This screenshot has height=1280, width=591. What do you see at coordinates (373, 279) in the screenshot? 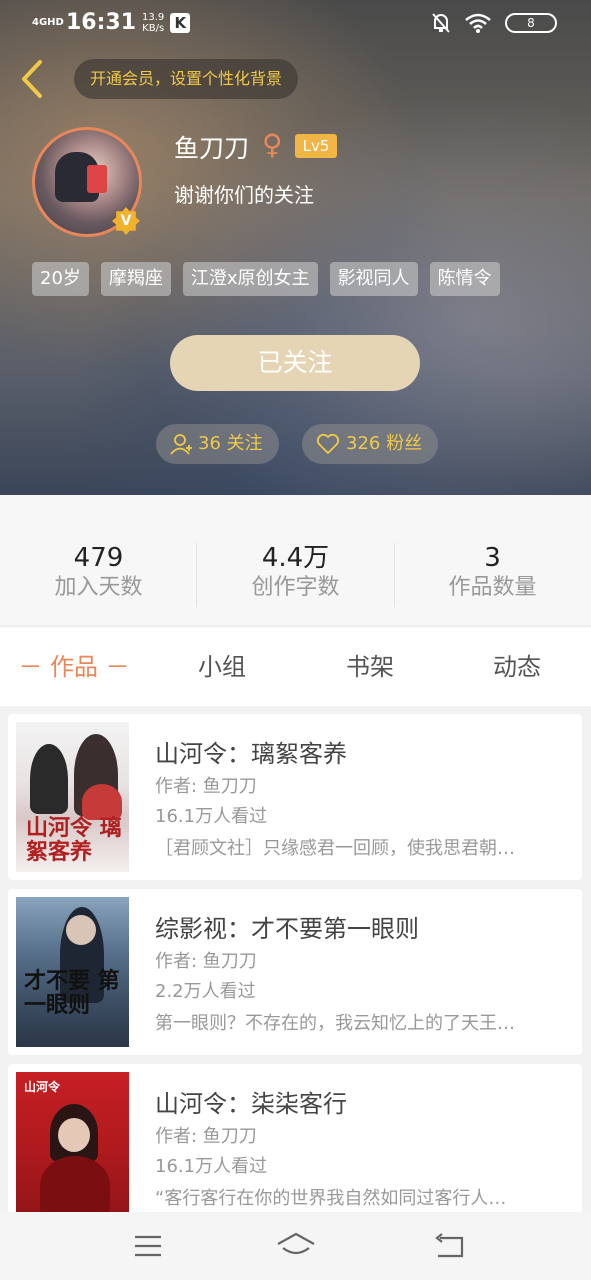
I see `tag-genre: 影视同人` at bounding box center [373, 279].